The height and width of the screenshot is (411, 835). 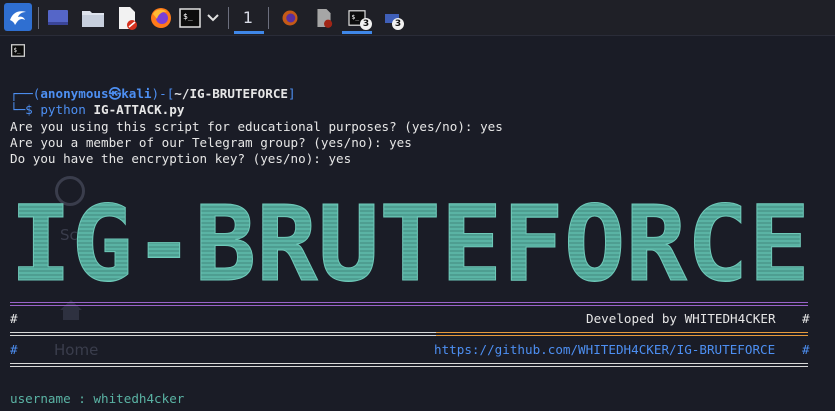 What do you see at coordinates (25, 109) in the screenshot?
I see `prompt-dollar: └─$` at bounding box center [25, 109].